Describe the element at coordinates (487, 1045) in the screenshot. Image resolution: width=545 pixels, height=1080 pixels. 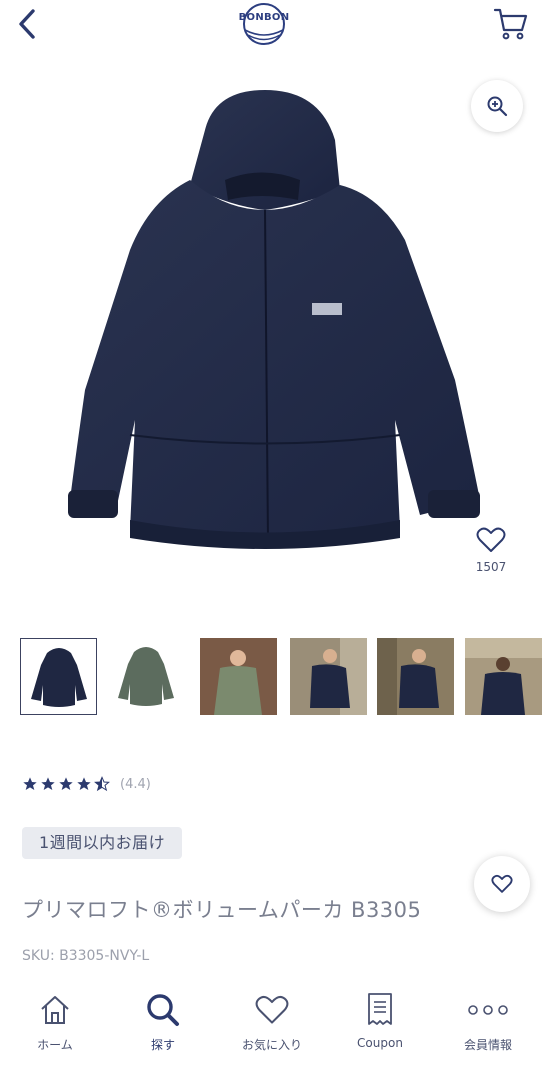
I see `tab-label: 会員情報` at that location.